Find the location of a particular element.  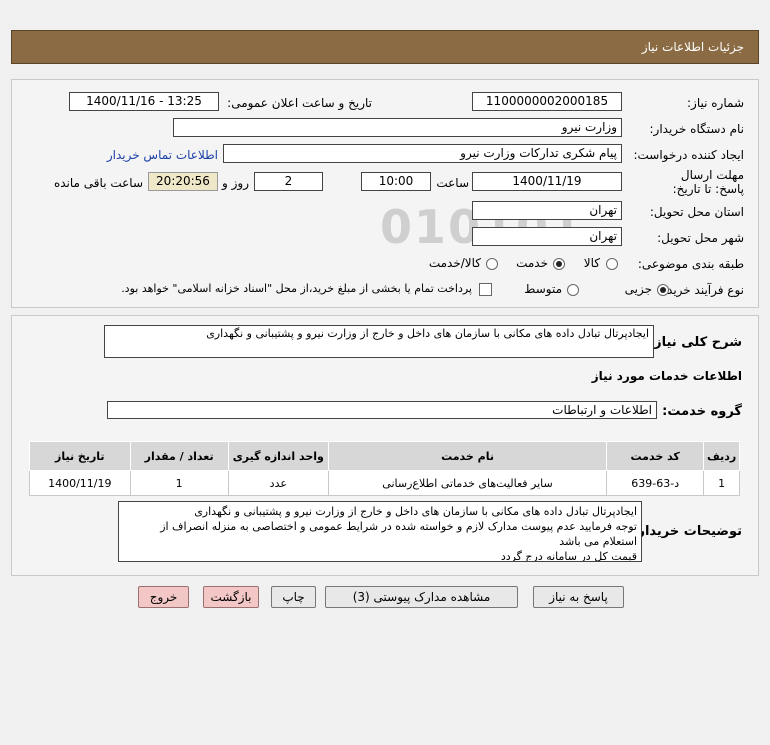

category-option-goods: کالا is located at coordinates (591, 263).